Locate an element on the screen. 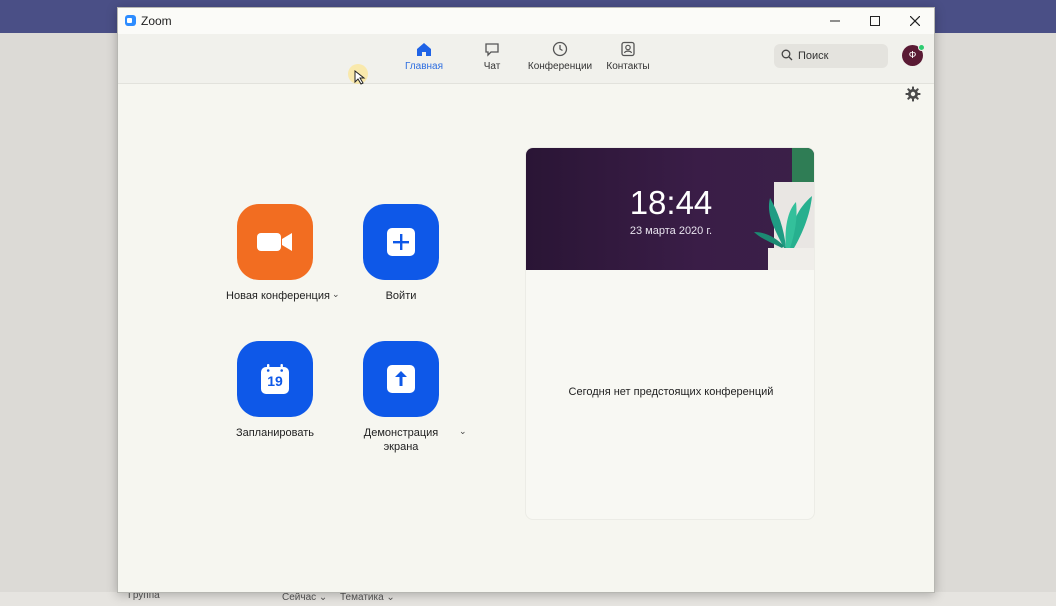 The image size is (1056, 606). tab-chat: Чат is located at coordinates (492, 56).